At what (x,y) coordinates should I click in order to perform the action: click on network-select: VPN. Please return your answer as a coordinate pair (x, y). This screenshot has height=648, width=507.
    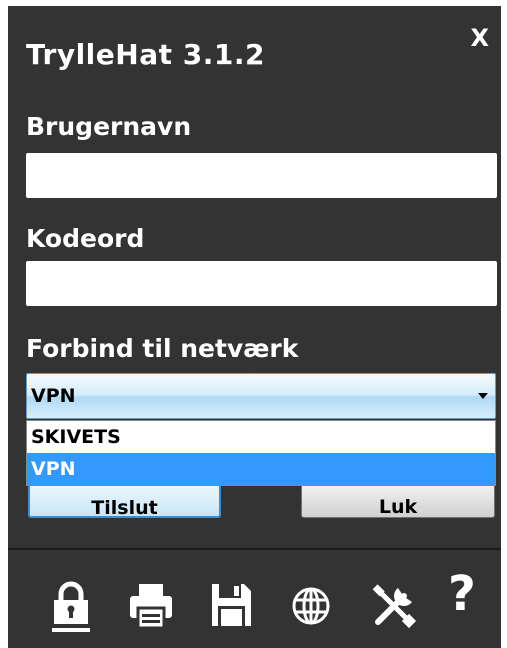
    Looking at the image, I should click on (261, 396).